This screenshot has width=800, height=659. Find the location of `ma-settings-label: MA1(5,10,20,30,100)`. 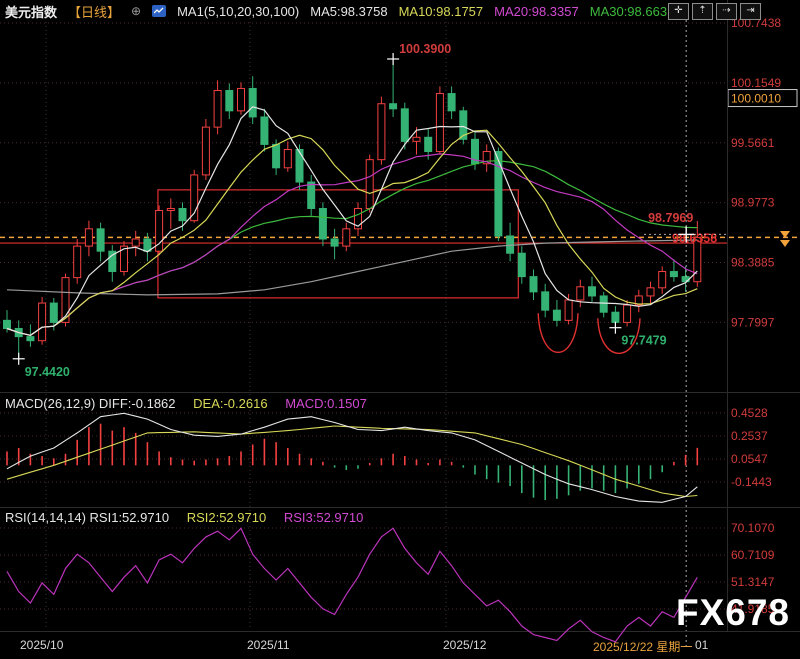

ma-settings-label: MA1(5,10,20,30,100) is located at coordinates (238, 11).